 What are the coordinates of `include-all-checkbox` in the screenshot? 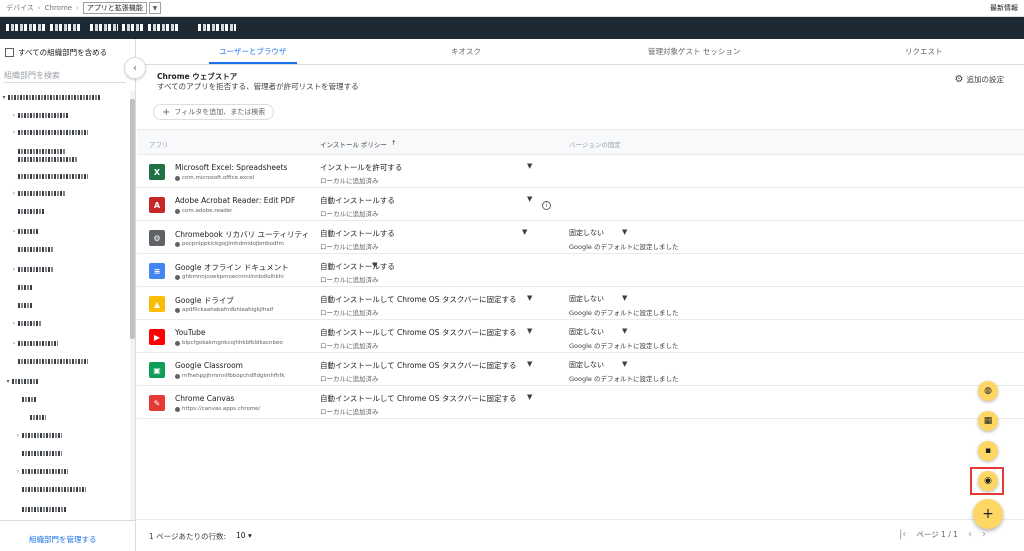 It's located at (9, 52).